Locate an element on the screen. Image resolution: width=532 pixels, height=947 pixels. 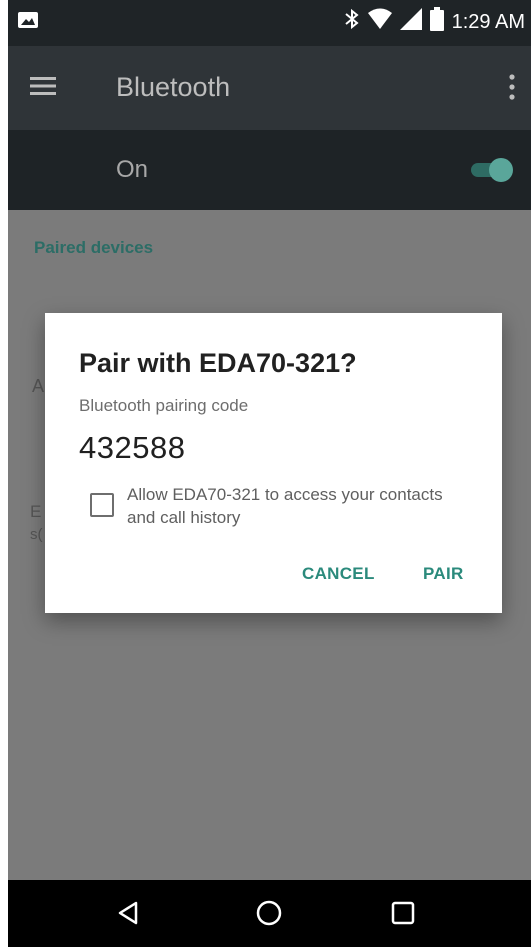
status-icons: 1:29 AM is located at coordinates (434, 22).